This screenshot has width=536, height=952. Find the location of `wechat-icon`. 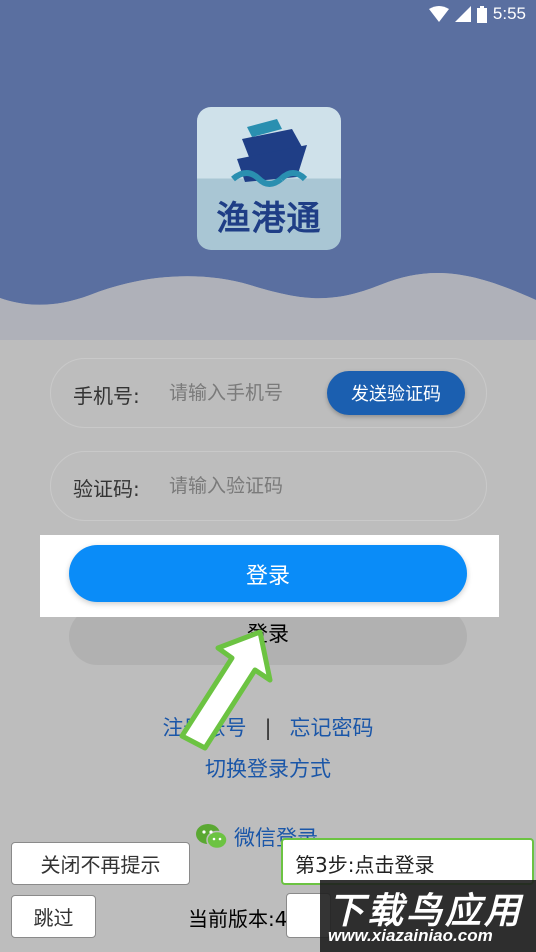

wechat-icon is located at coordinates (212, 837).